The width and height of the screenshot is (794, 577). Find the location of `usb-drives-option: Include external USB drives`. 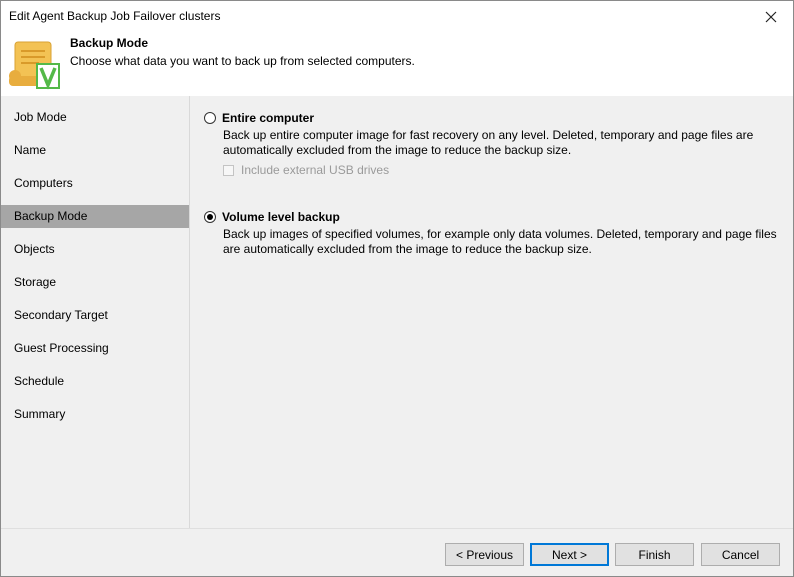

usb-drives-option: Include external USB drives is located at coordinates (306, 170).